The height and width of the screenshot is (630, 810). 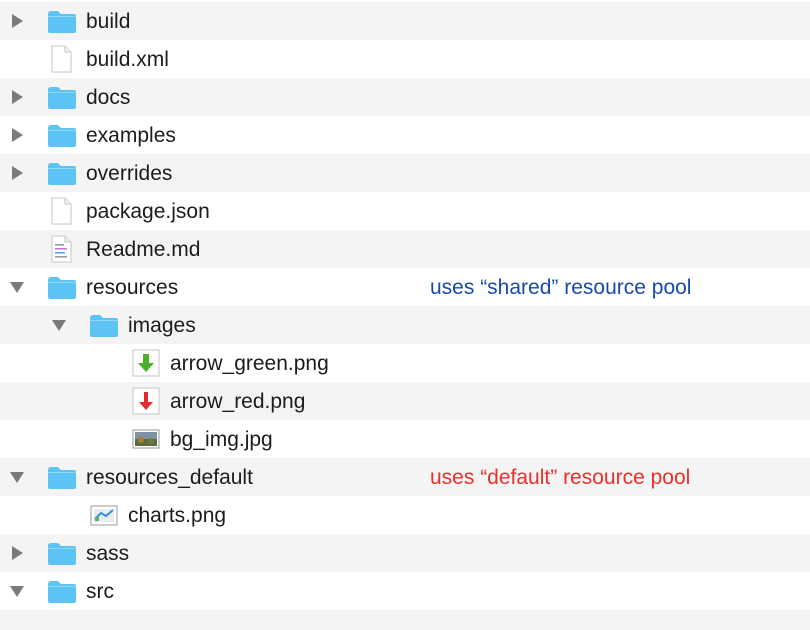 What do you see at coordinates (146, 363) in the screenshot?
I see `arrow-green-image-icon` at bounding box center [146, 363].